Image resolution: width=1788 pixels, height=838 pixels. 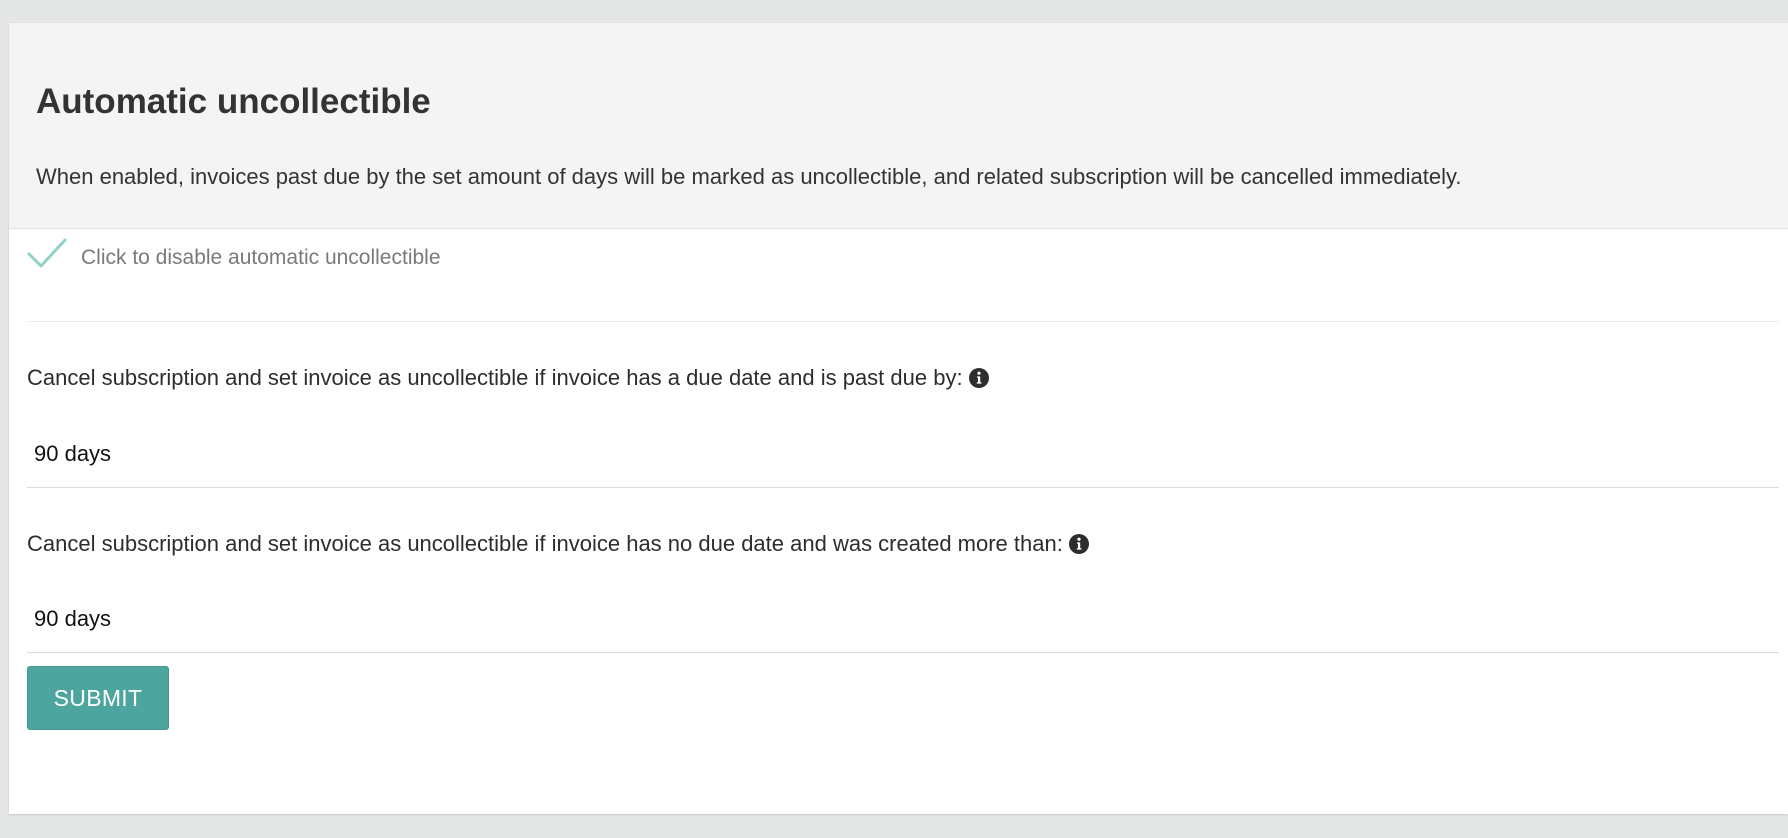 What do you see at coordinates (261, 257) in the screenshot?
I see `toggle-label: Click to disable automatic uncollectible` at bounding box center [261, 257].